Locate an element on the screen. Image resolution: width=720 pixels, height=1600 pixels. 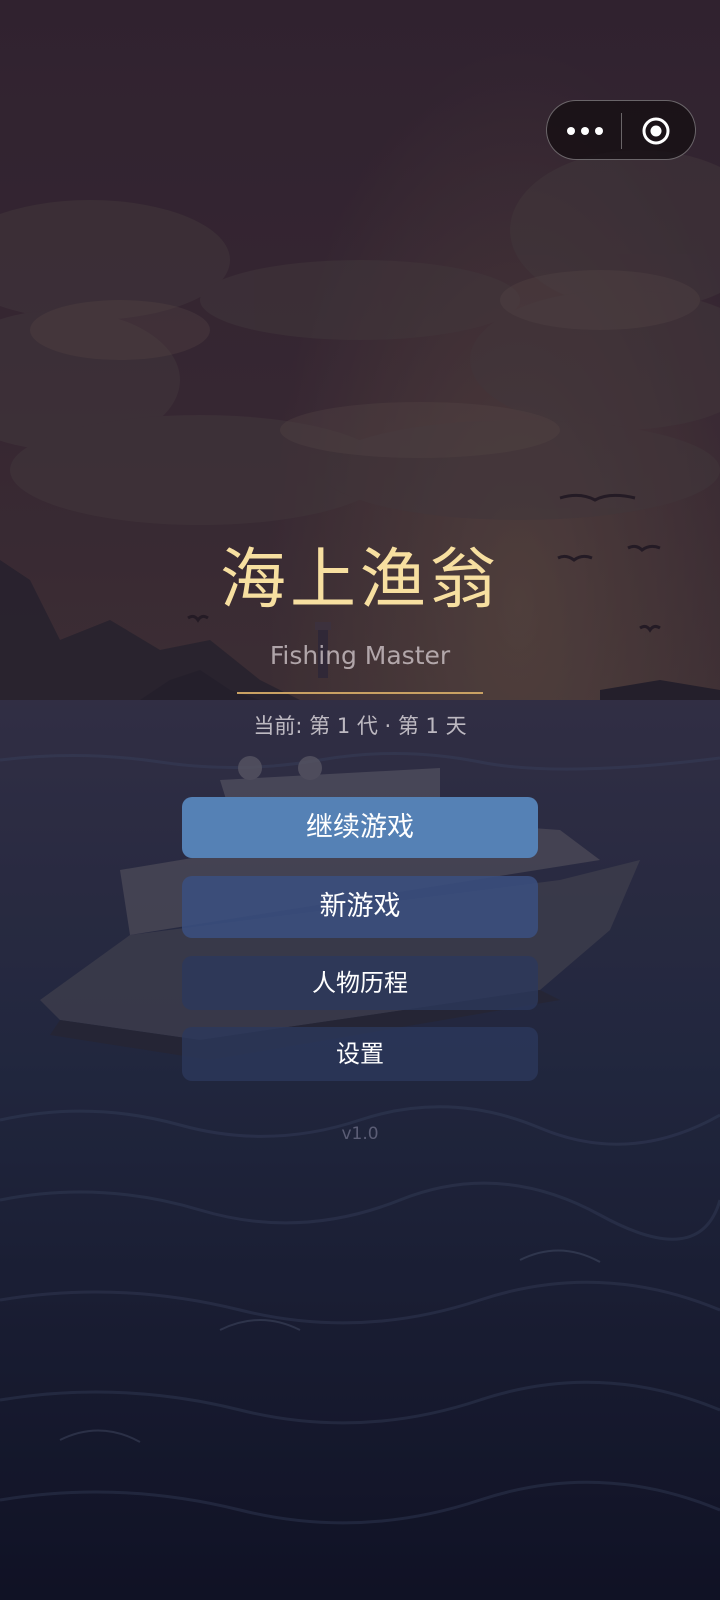
target-circle-icon is located at coordinates (656, 131).